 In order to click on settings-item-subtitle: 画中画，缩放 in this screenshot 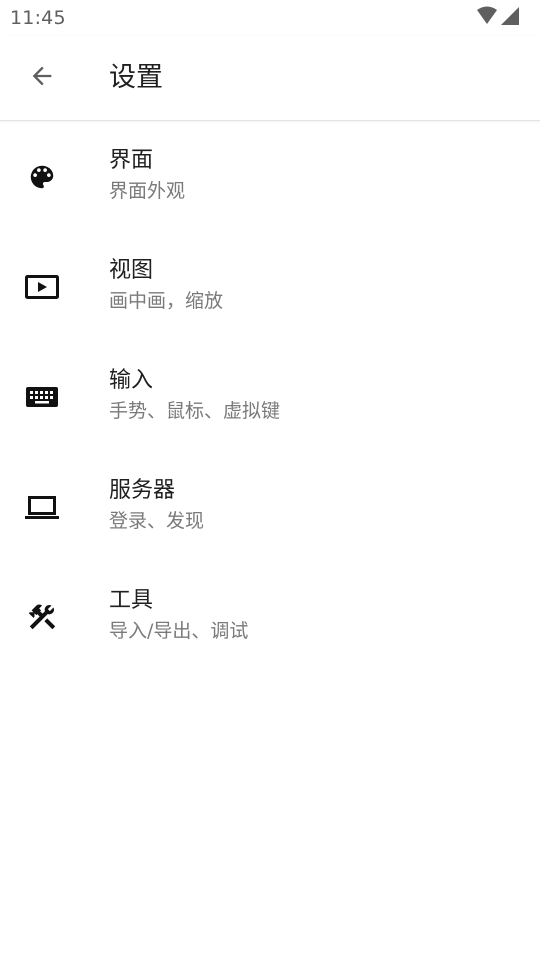, I will do `click(166, 301)`.